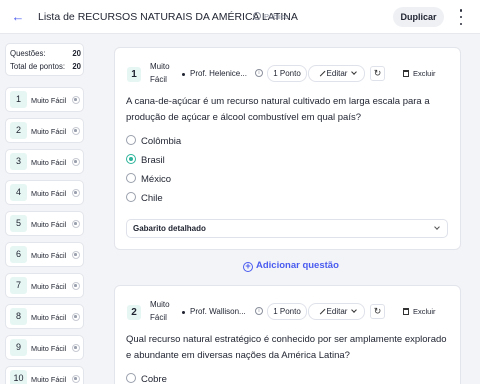 This screenshot has height=384, width=480. What do you see at coordinates (153, 160) in the screenshot?
I see `option-label: Brasil` at bounding box center [153, 160].